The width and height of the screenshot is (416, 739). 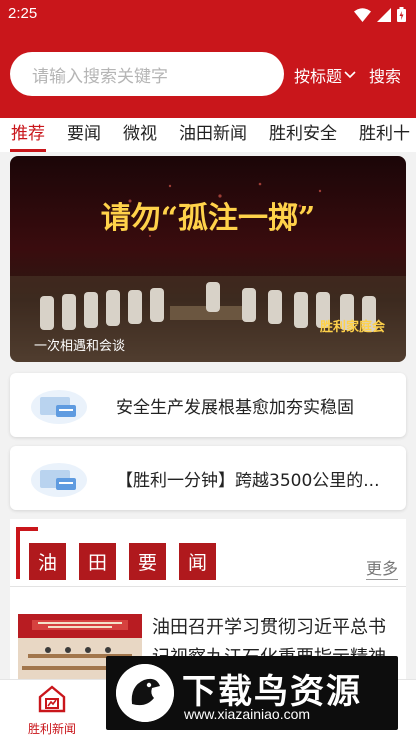 What do you see at coordinates (208, 586) in the screenshot?
I see `section-divider` at bounding box center [208, 586].